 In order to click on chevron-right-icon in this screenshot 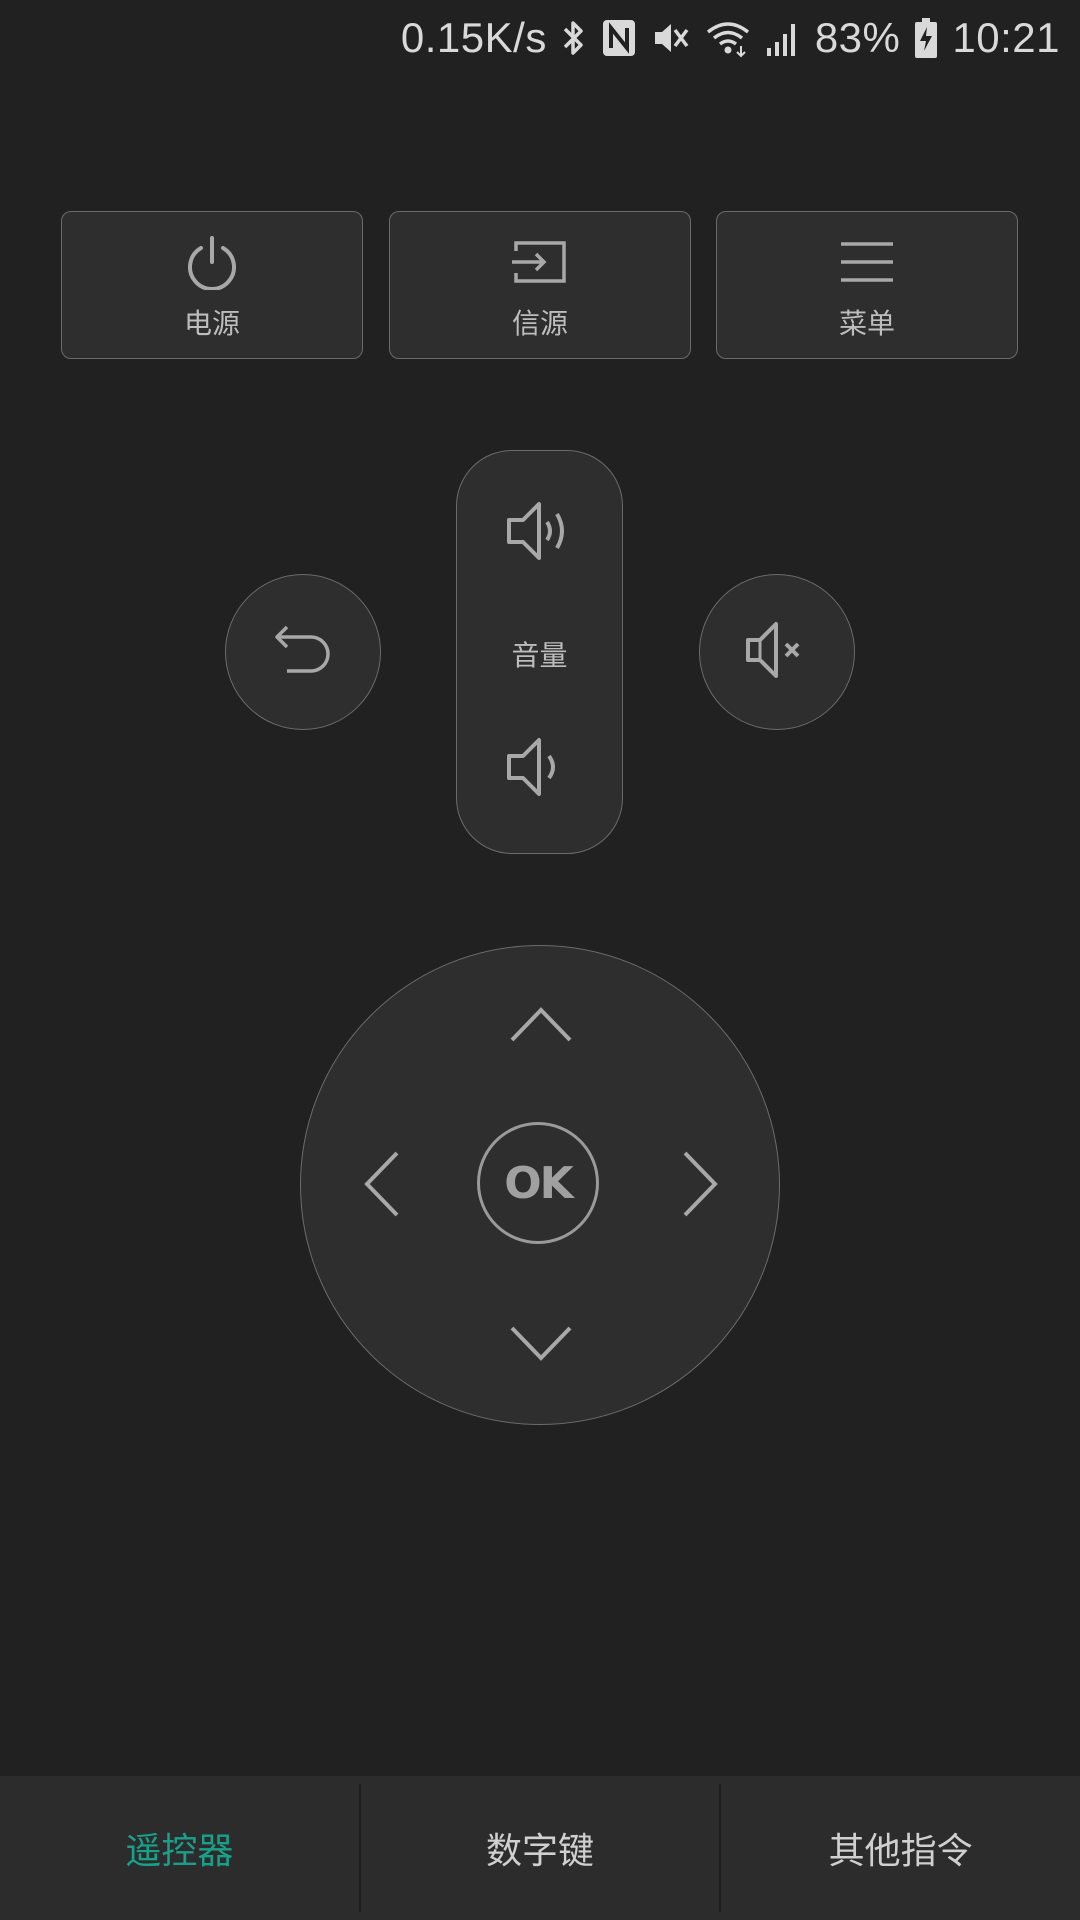, I will do `click(701, 1186)`.